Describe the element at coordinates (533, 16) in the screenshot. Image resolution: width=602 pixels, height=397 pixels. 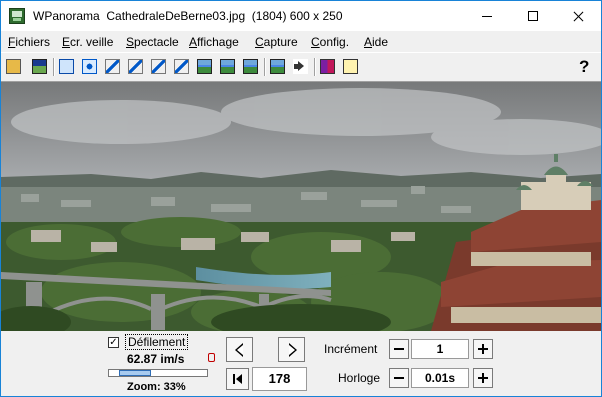
I see `maximize-button` at that location.